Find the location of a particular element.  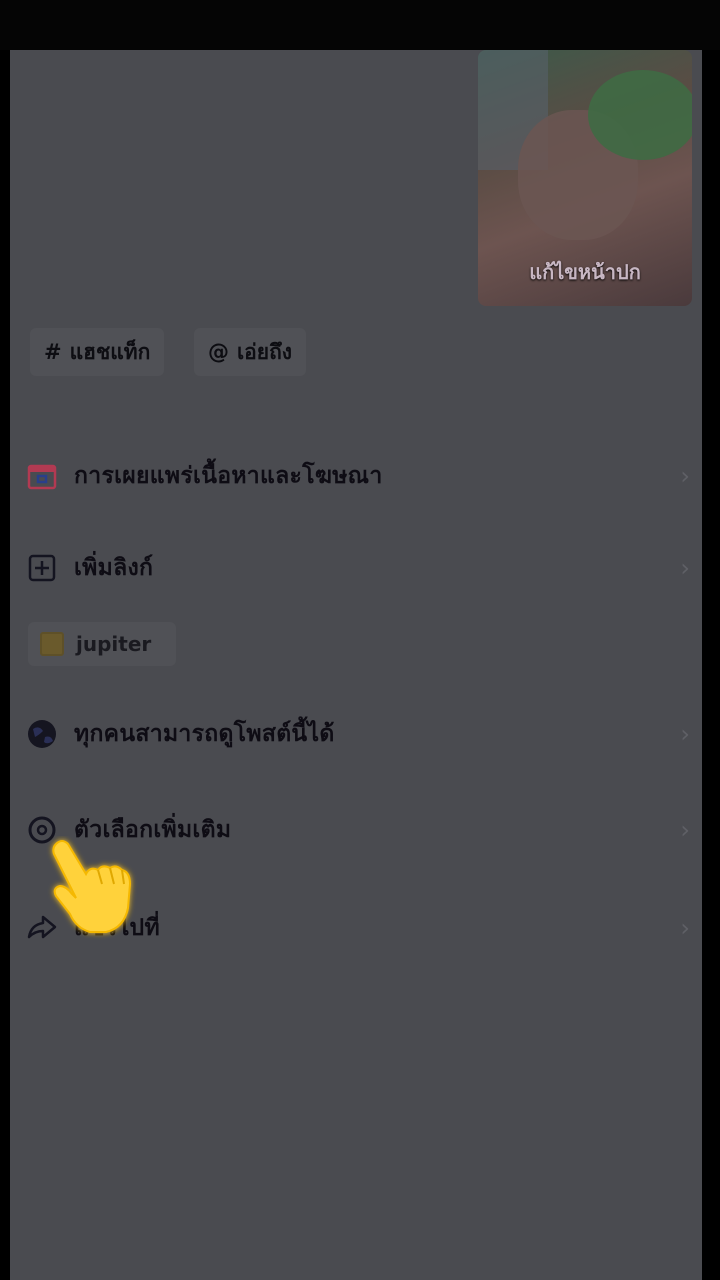

mention-button: @ เอ่ยถึง is located at coordinates (250, 352).